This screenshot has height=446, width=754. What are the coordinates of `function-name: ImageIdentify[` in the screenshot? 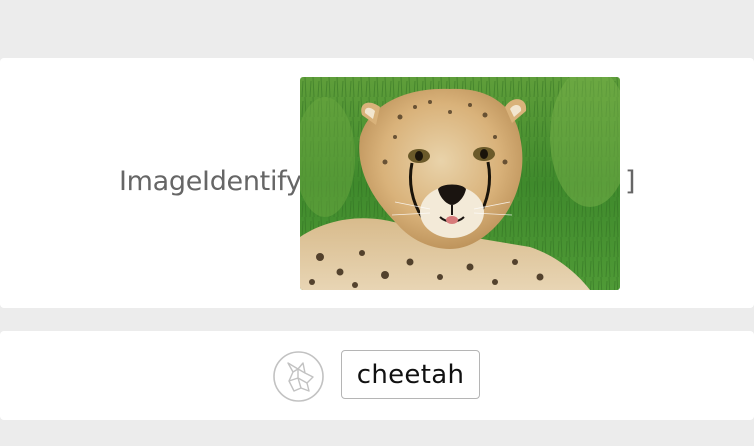 It's located at (215, 181).